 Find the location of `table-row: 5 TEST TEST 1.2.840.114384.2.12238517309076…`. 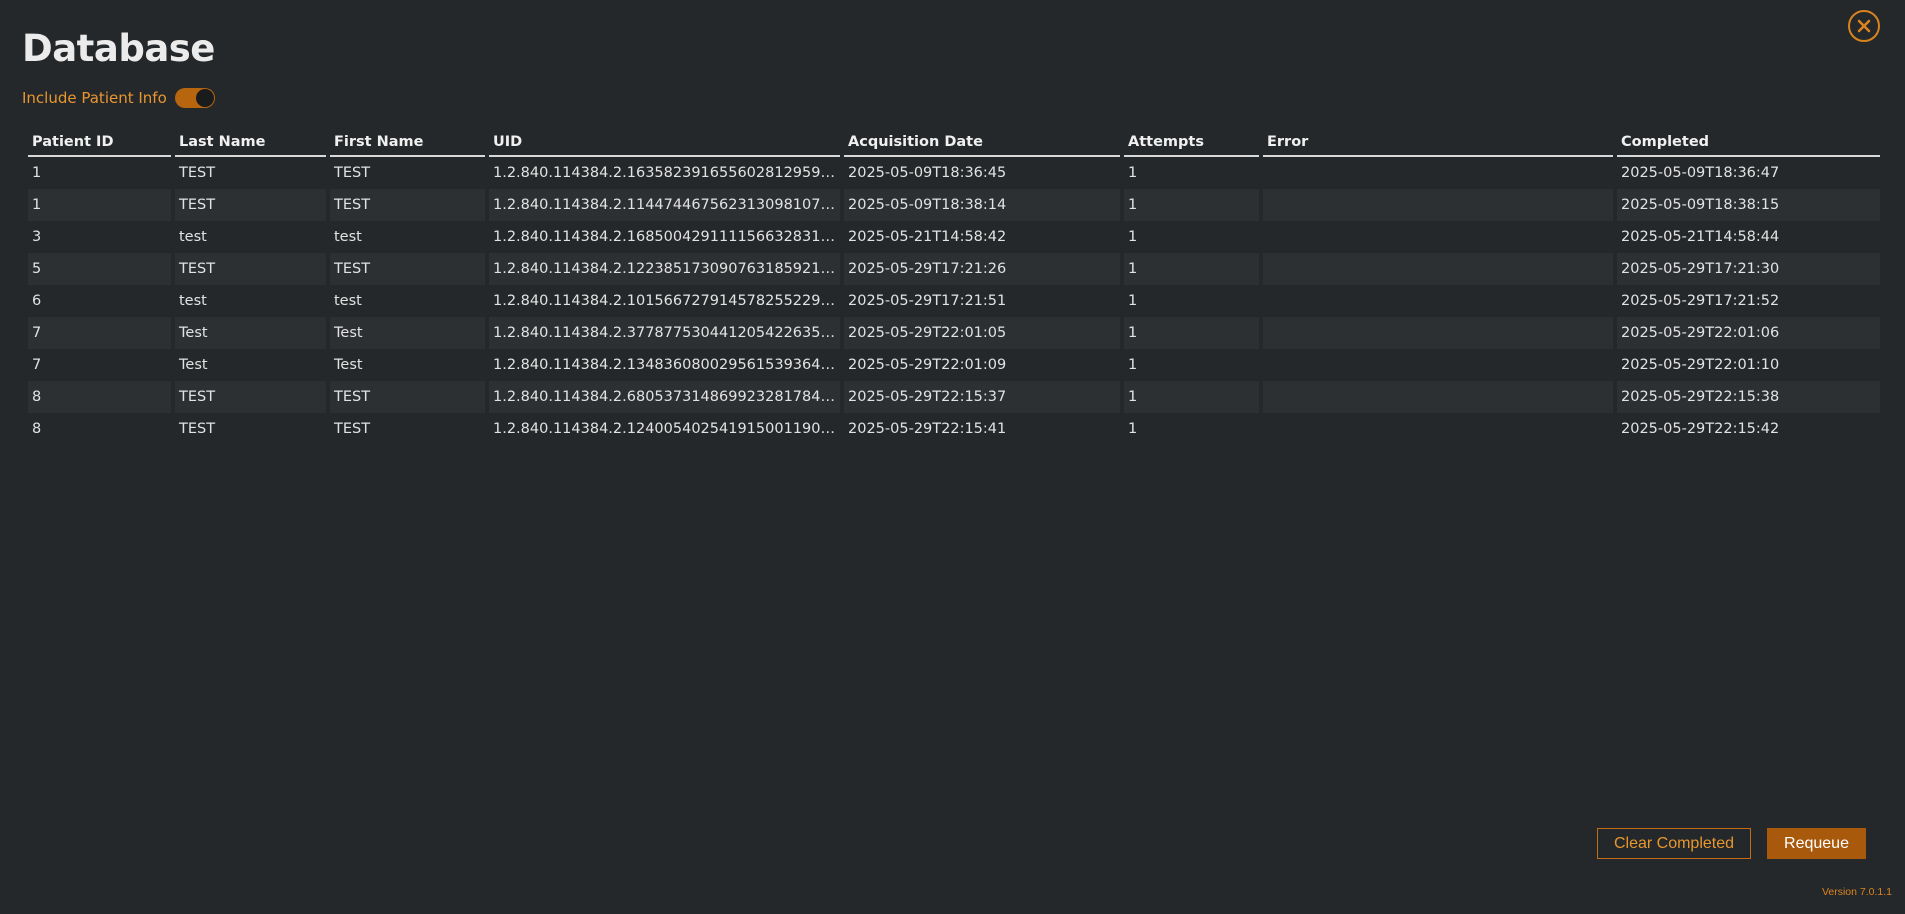

table-row: 5 TEST TEST 1.2.840.114384.2.12238517309076… is located at coordinates (954, 269).